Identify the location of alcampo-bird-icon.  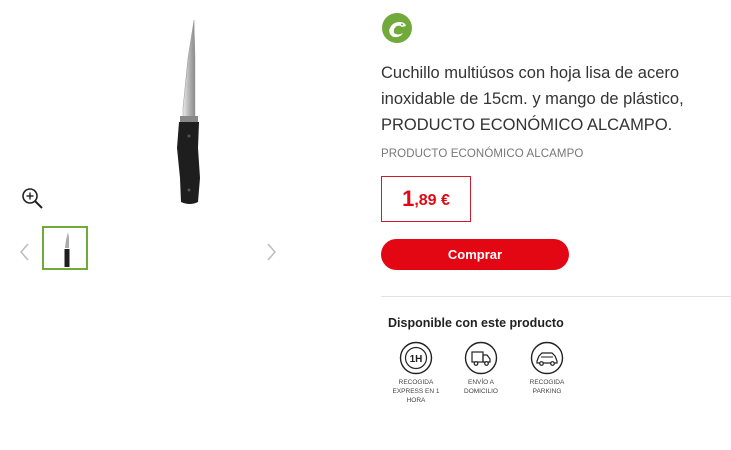
(397, 28).